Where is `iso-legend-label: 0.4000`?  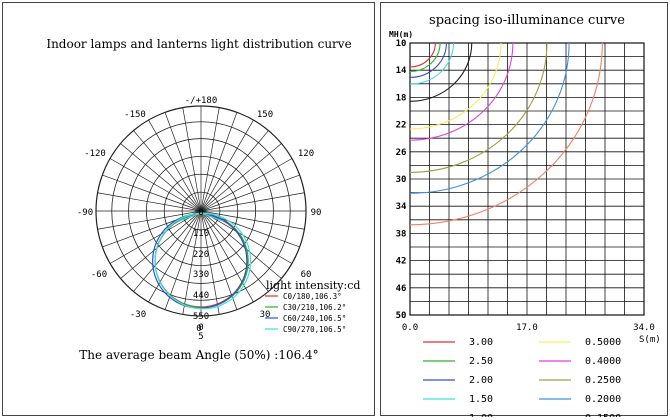
iso-legend-label: 0.4000 is located at coordinates (603, 361).